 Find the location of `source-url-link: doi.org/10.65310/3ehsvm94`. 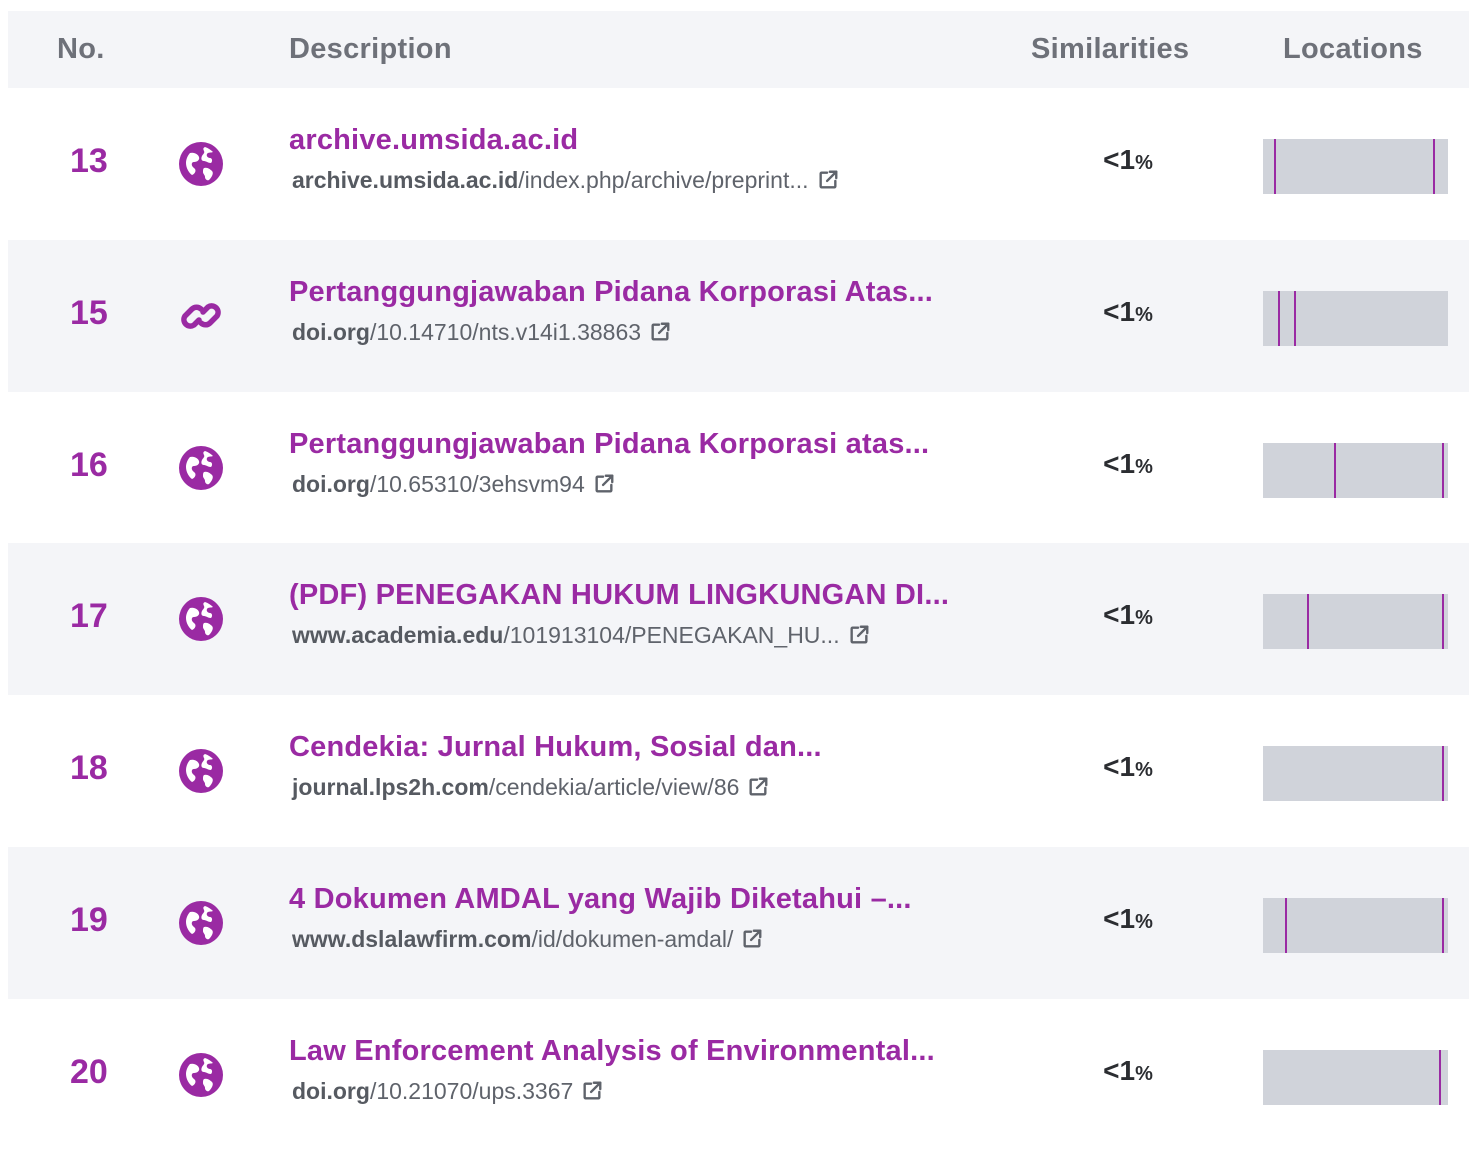

source-url-link: doi.org/10.65310/3ehsvm94 is located at coordinates (453, 484).